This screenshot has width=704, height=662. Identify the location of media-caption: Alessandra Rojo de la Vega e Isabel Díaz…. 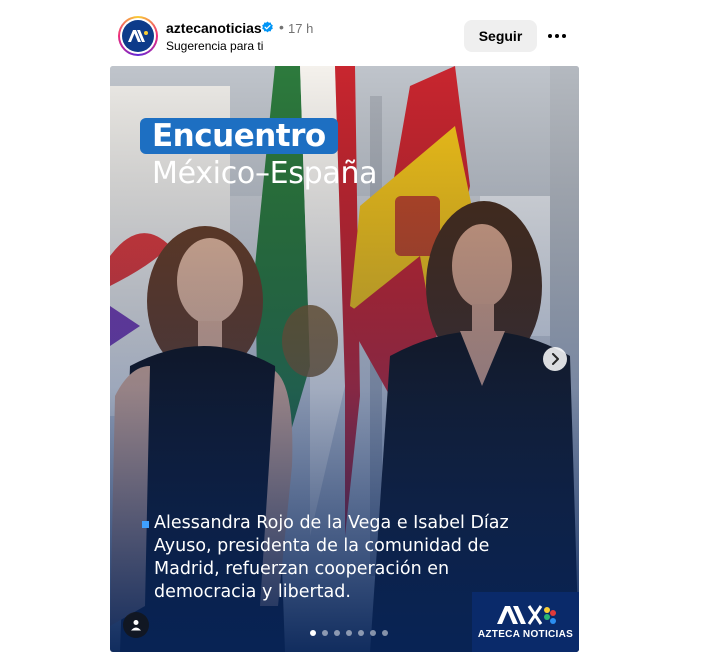
(331, 557).